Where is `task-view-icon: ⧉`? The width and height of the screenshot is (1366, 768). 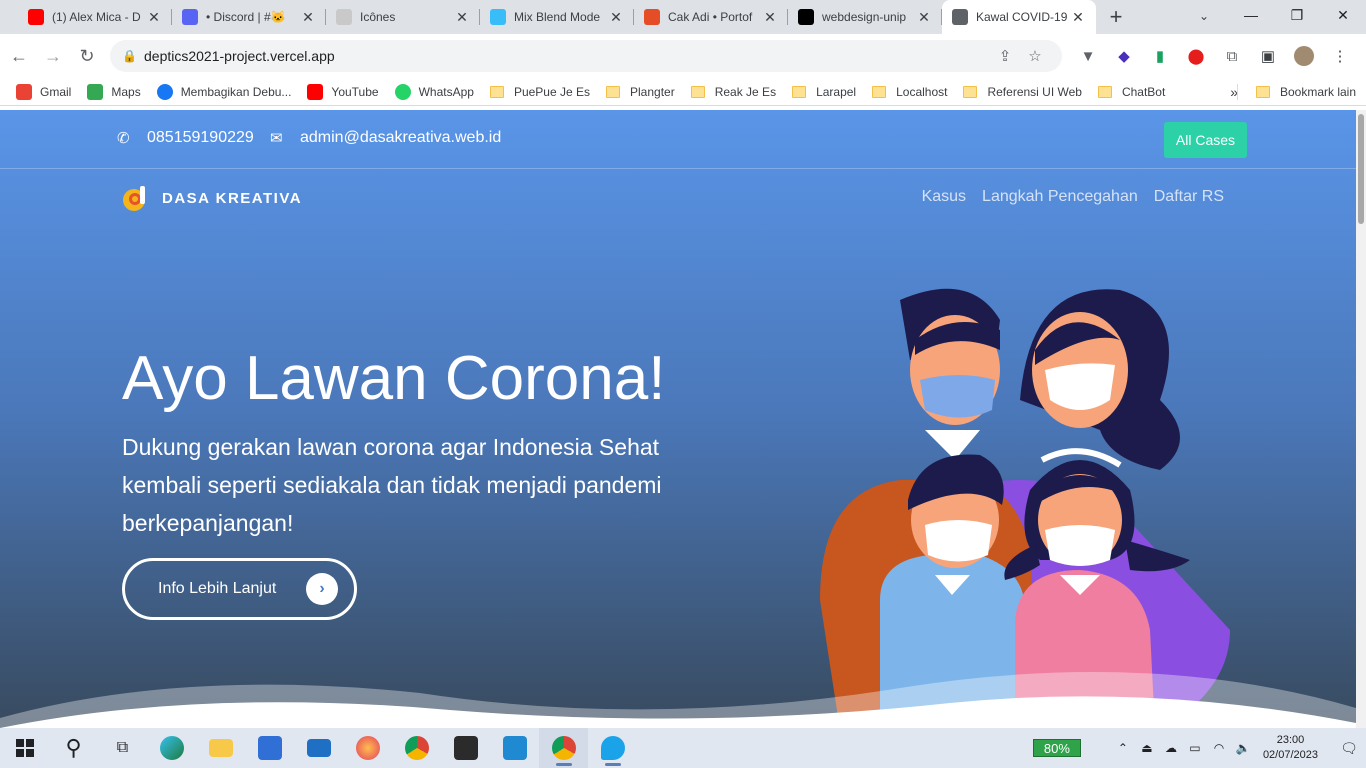 task-view-icon: ⧉ is located at coordinates (122, 748).